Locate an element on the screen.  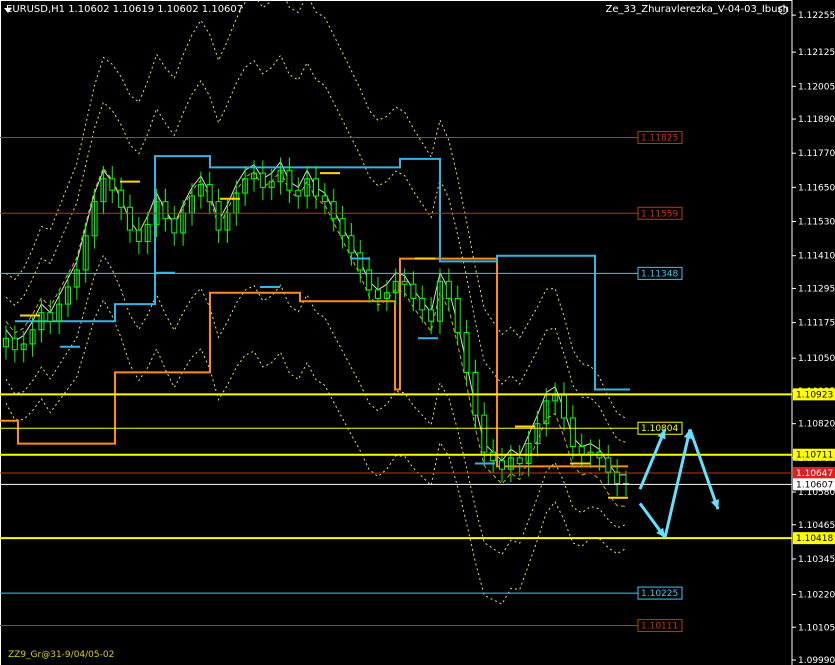
y-tick-label: 1.11650 is located at coordinates (816, 188).